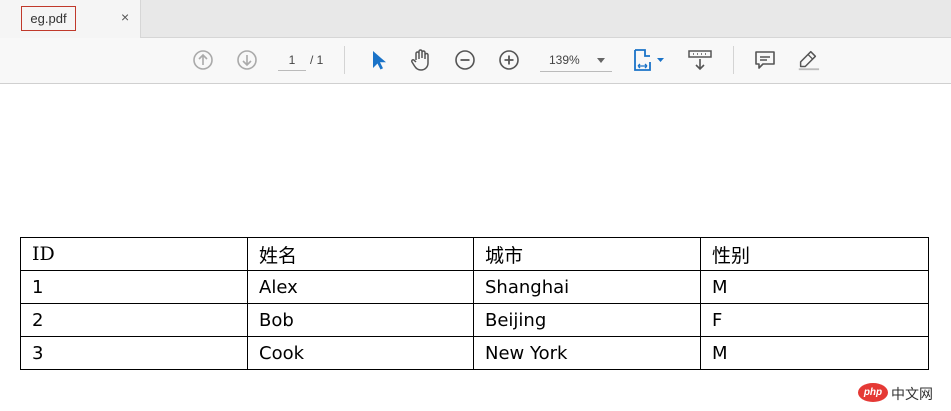 This screenshot has height=411, width=951. I want to click on watermark-text: 中文网, so click(912, 394).